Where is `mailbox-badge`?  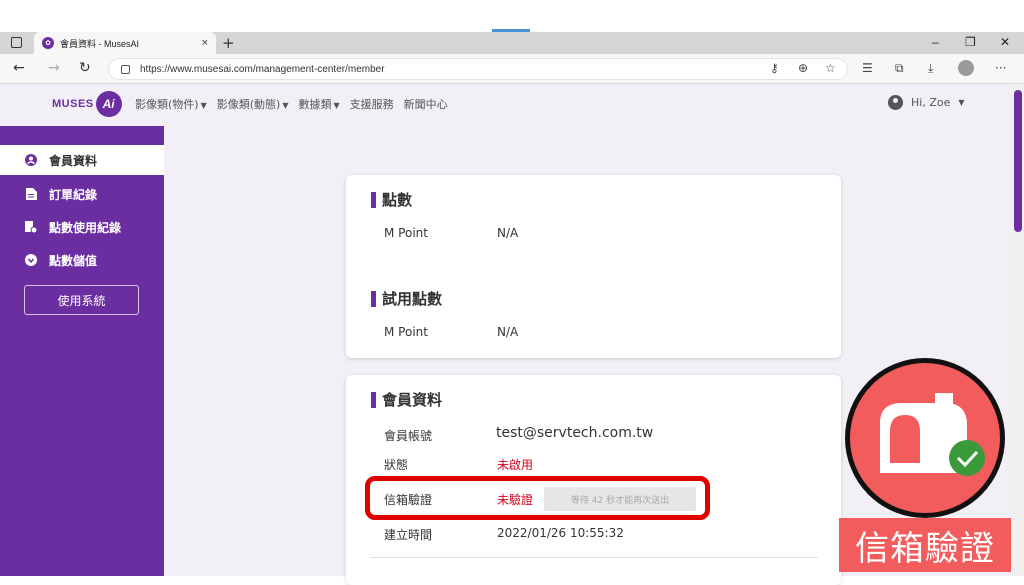 mailbox-badge is located at coordinates (925, 438).